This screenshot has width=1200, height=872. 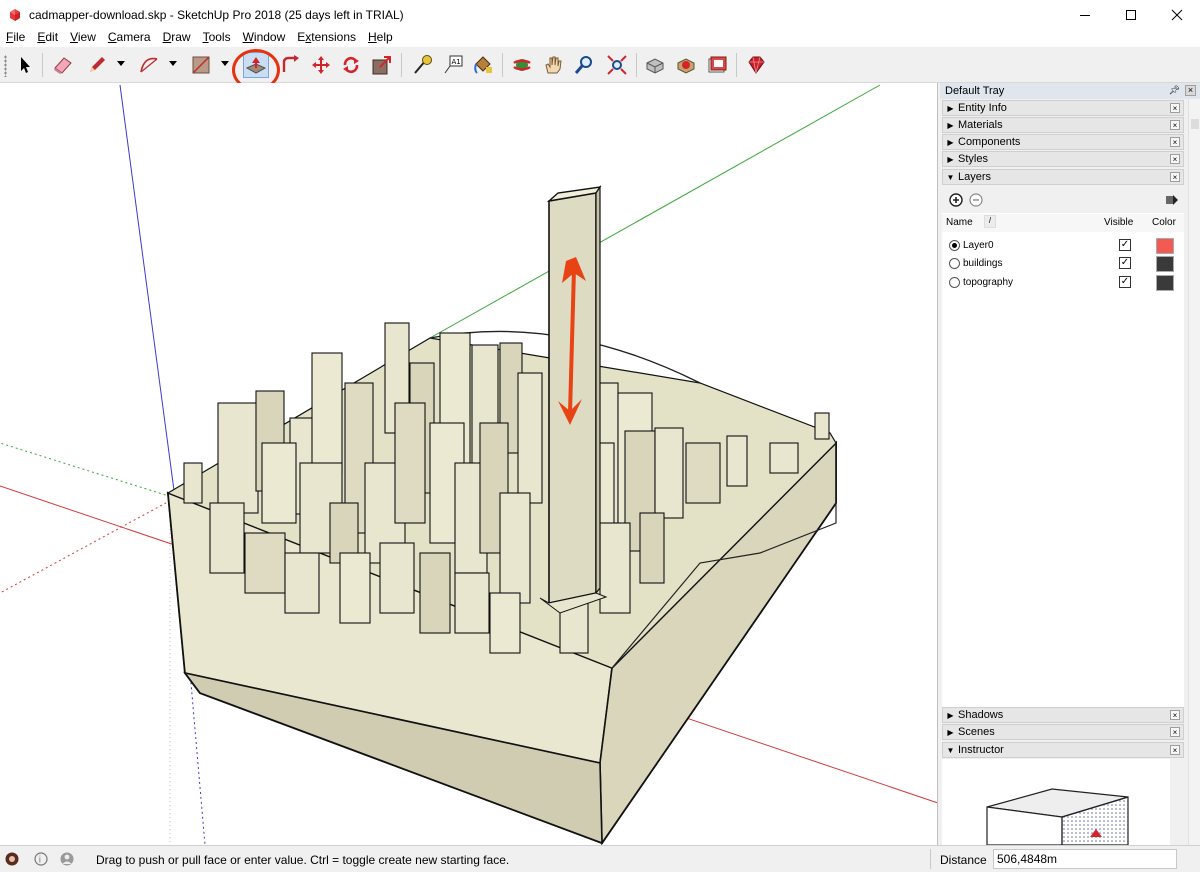 What do you see at coordinates (225, 64) in the screenshot?
I see `shape-dropdown-icon` at bounding box center [225, 64].